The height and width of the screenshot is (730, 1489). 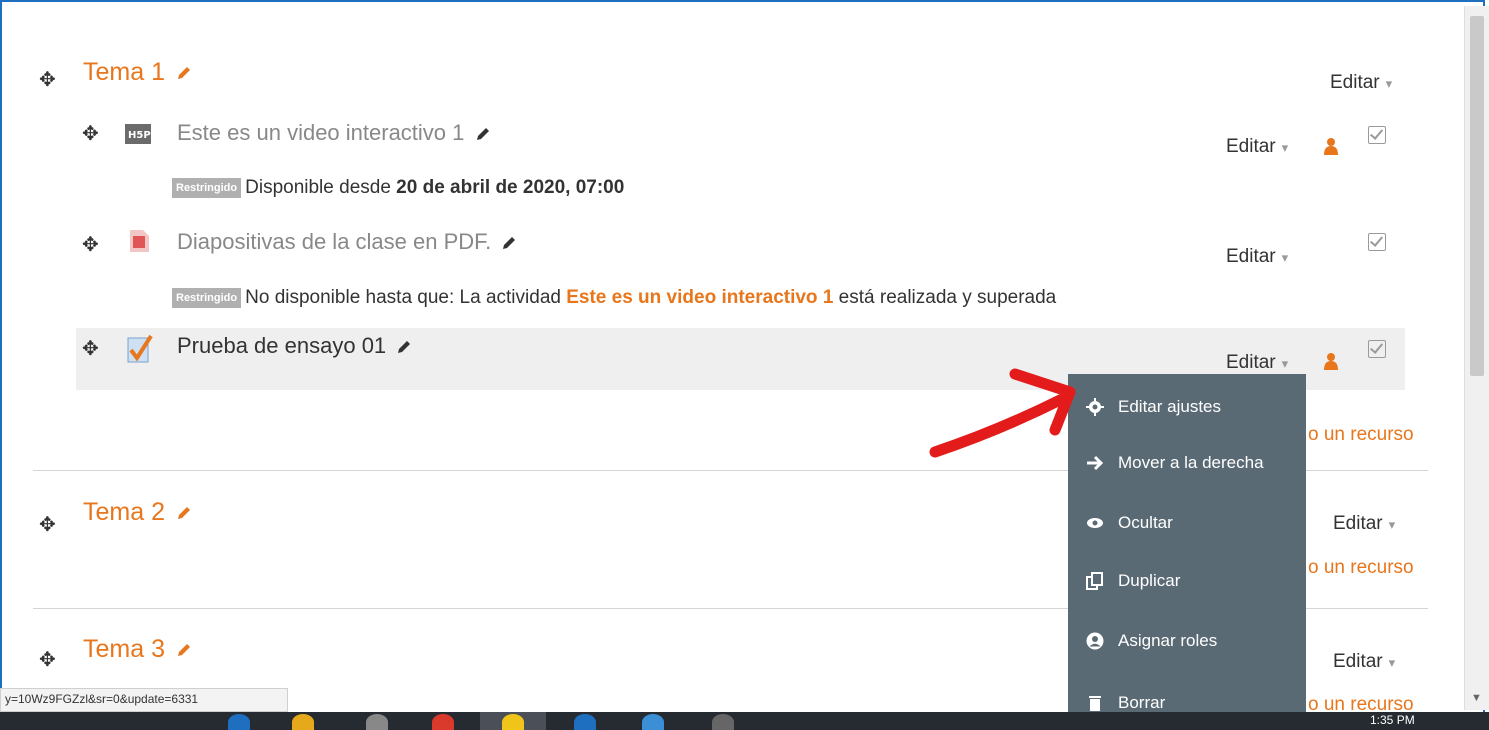 I want to click on add-activity-link-1: o un recurso, so click(x=1361, y=435).